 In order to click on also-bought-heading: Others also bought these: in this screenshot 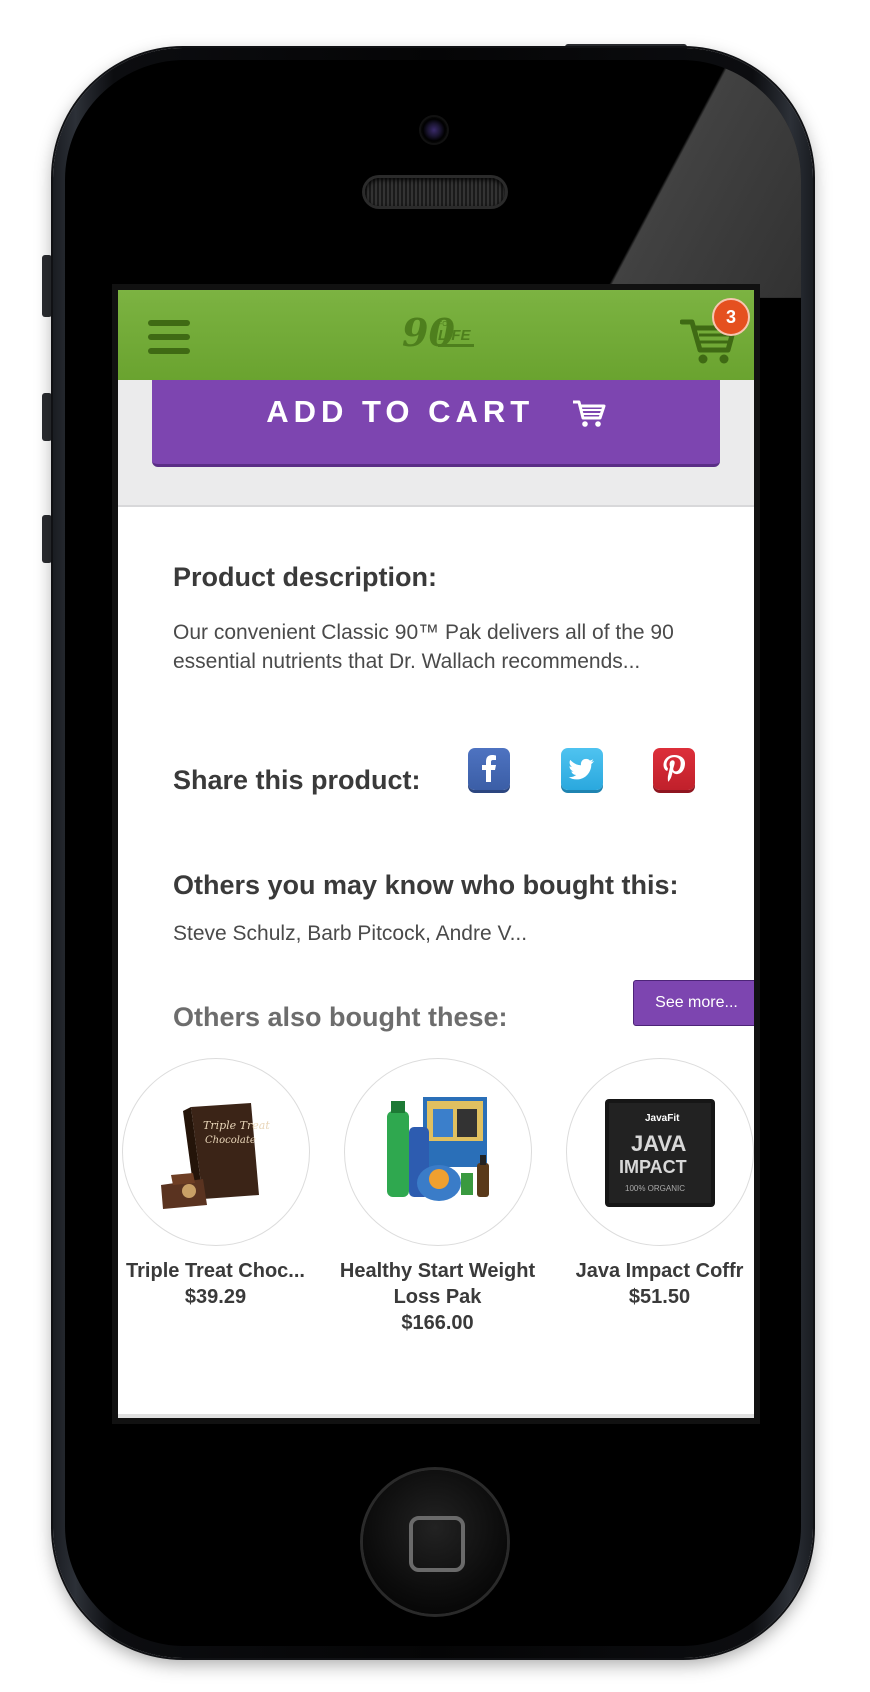, I will do `click(340, 1017)`.